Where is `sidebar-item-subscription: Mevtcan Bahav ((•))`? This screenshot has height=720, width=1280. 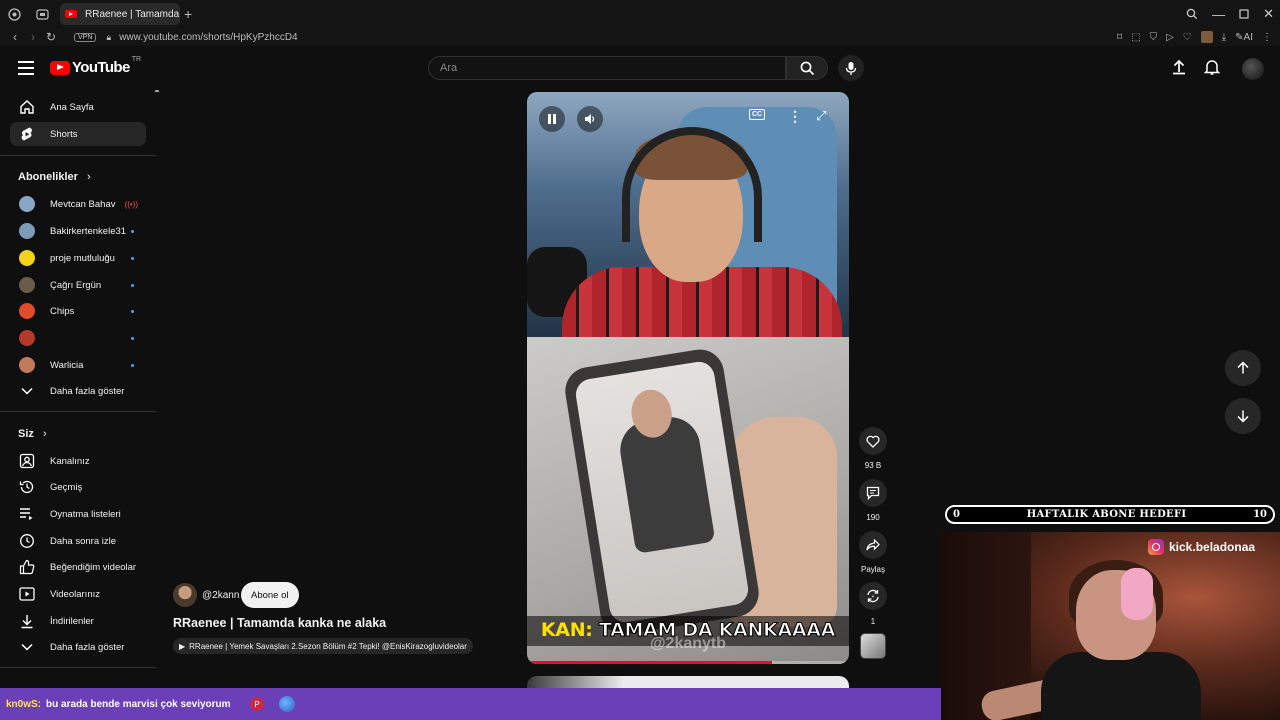
sidebar-item-subscription: Mevtcan Bahav ((•)) is located at coordinates (78, 204).